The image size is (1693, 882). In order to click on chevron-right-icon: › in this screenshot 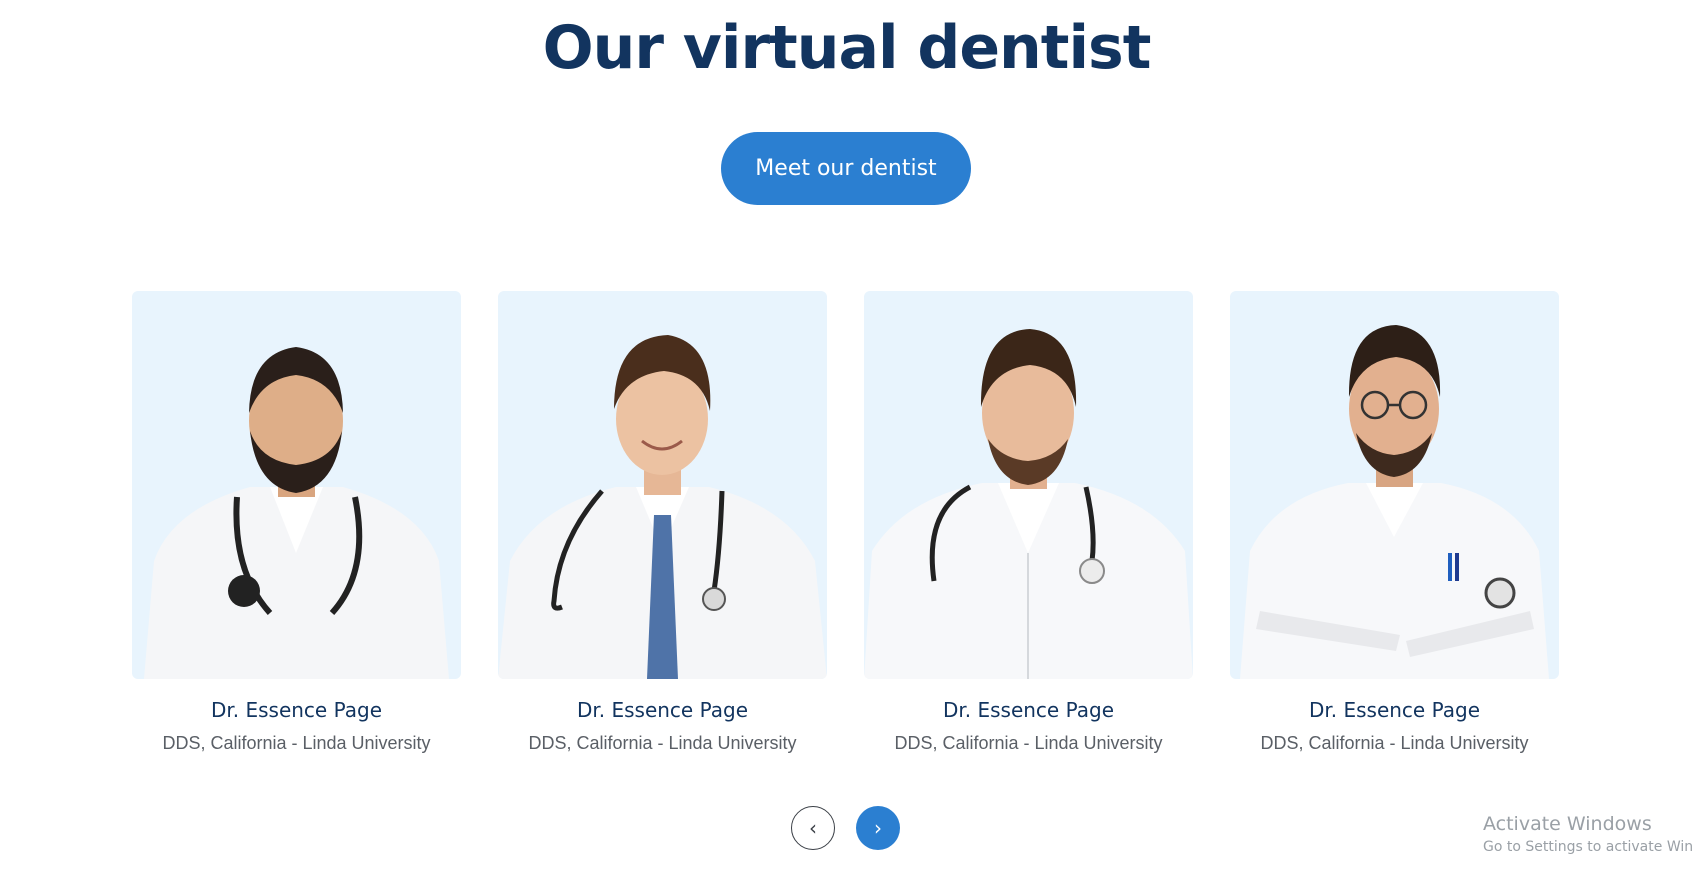, I will do `click(878, 828)`.